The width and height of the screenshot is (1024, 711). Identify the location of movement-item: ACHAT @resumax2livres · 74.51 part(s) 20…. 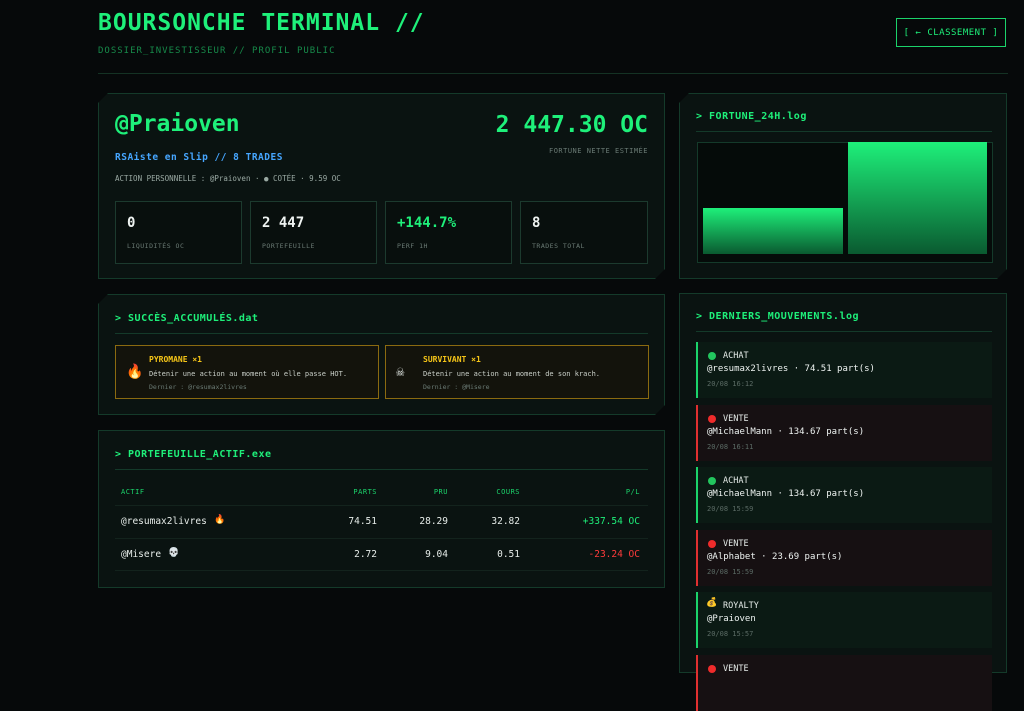
(844, 370).